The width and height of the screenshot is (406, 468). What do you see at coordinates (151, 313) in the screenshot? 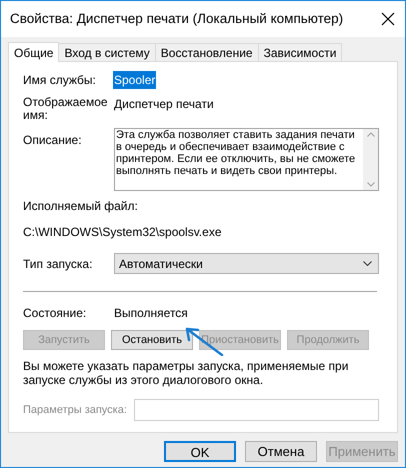
I see `status-value: Выполняется` at bounding box center [151, 313].